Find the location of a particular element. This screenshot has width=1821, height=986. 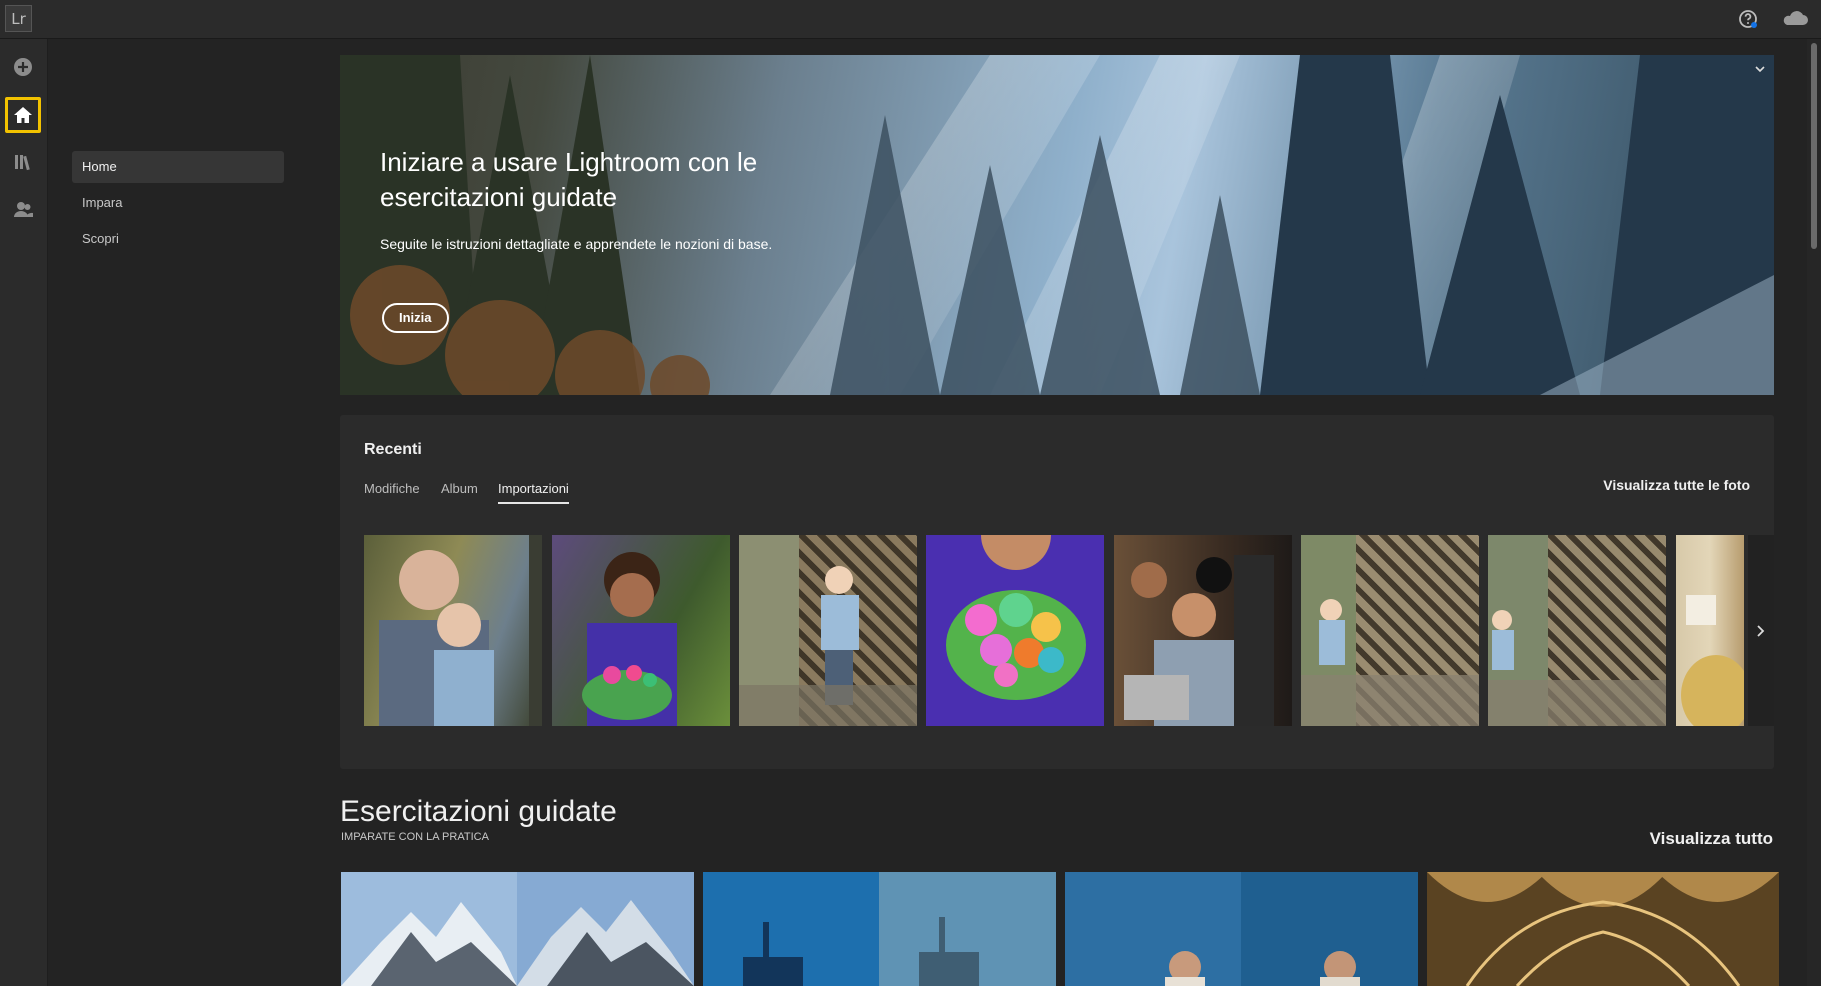

thumbnail-strip is located at coordinates (1057, 630).